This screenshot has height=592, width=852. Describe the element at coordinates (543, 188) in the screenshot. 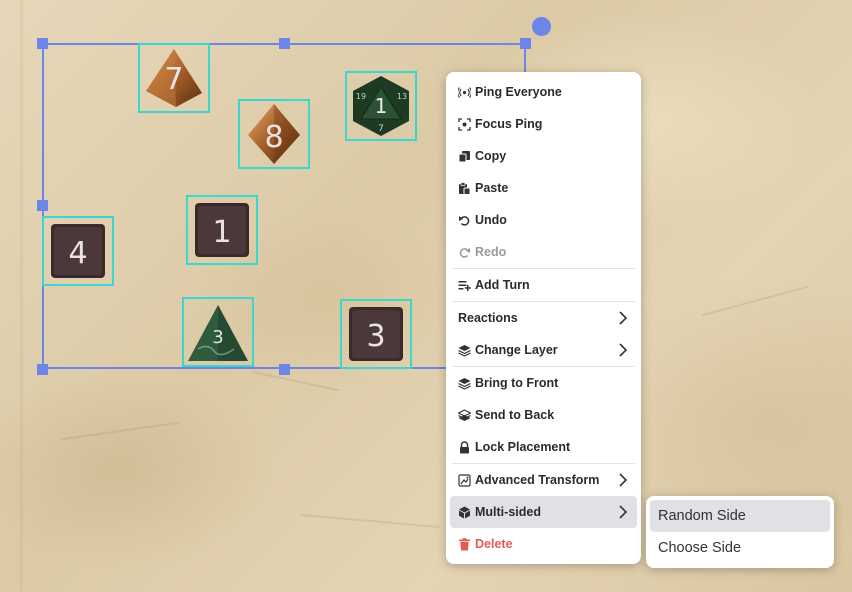

I see `menu-item-paste: Paste` at that location.